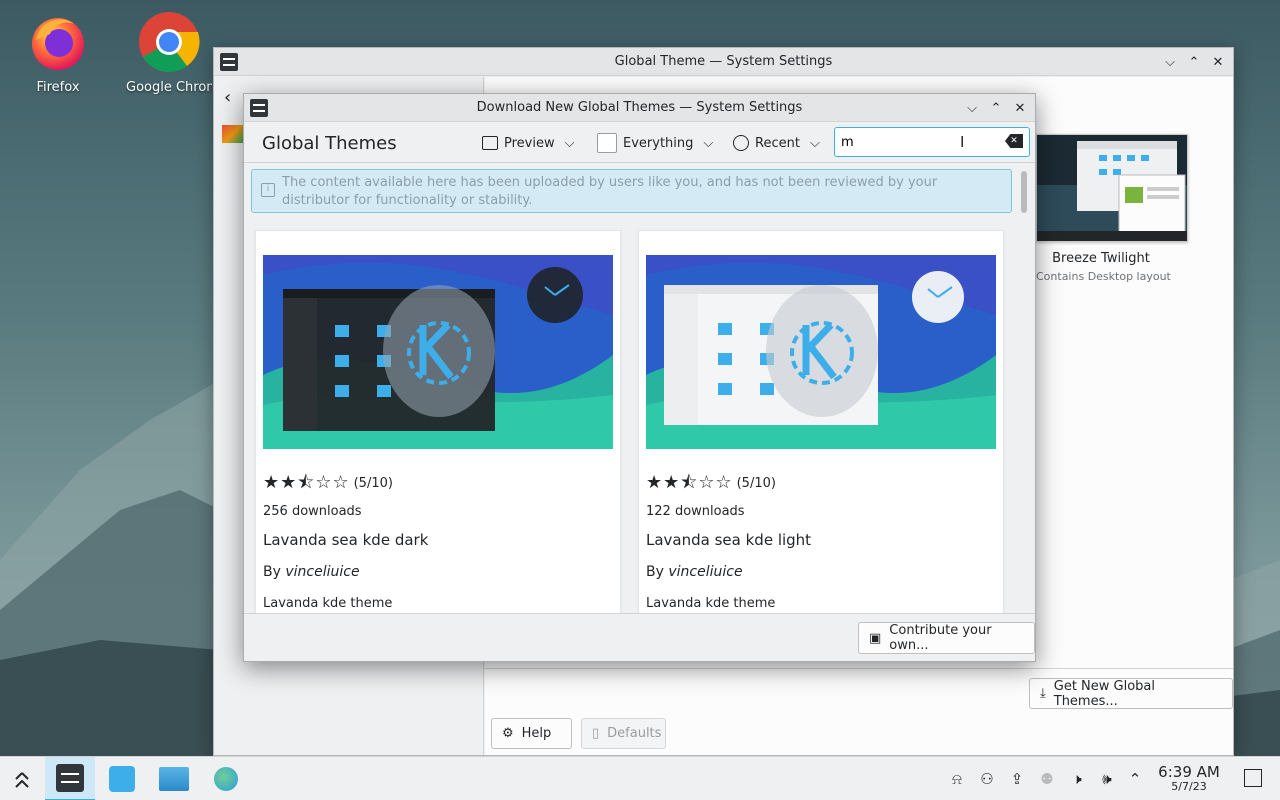 Image resolution: width=1280 pixels, height=800 pixels. I want to click on show-desktop-icon, so click(1253, 778).